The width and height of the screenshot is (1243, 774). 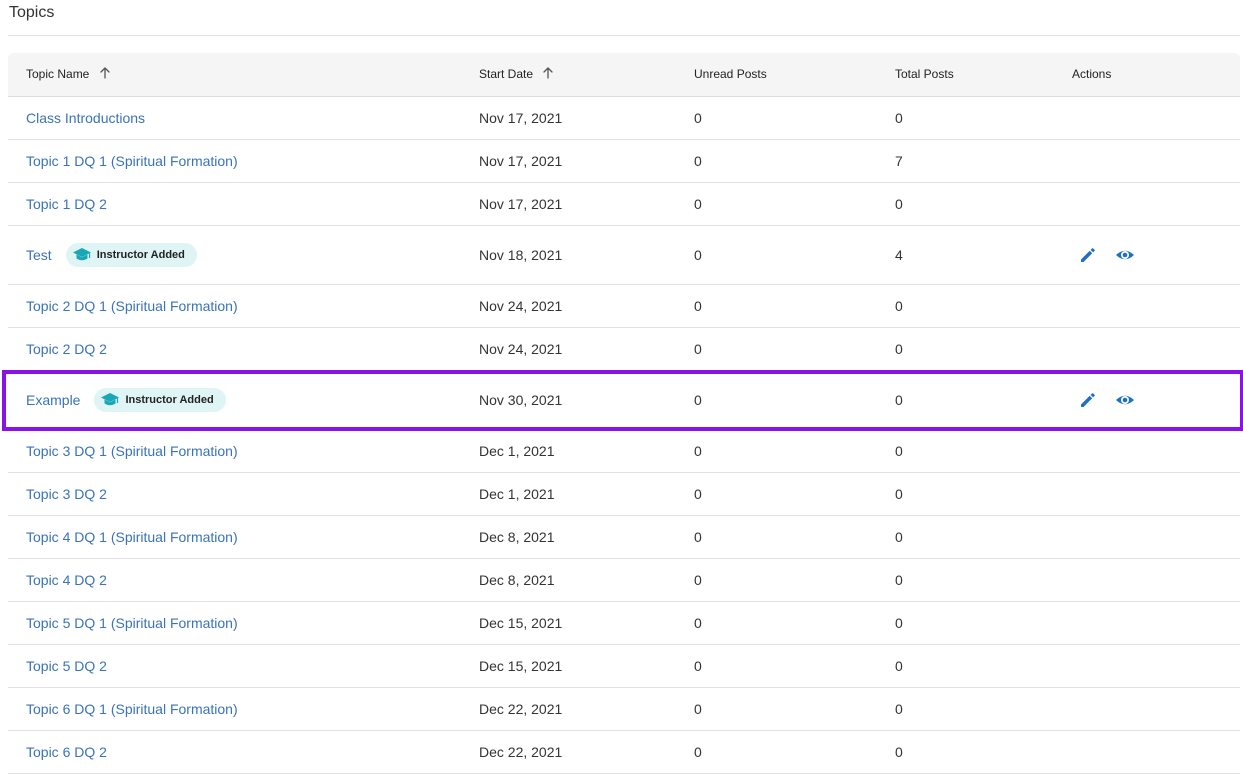 I want to click on table-row: Topic 1 DQ 2 Nov 17, 2021 0 0, so click(x=624, y=204).